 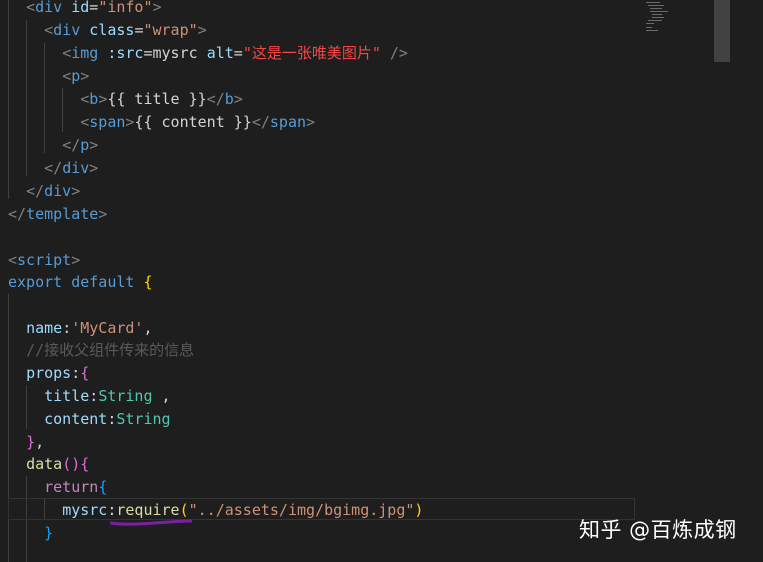 What do you see at coordinates (301, 510) in the screenshot?
I see `code-token: "../assets/img/bgimg.jpg"` at bounding box center [301, 510].